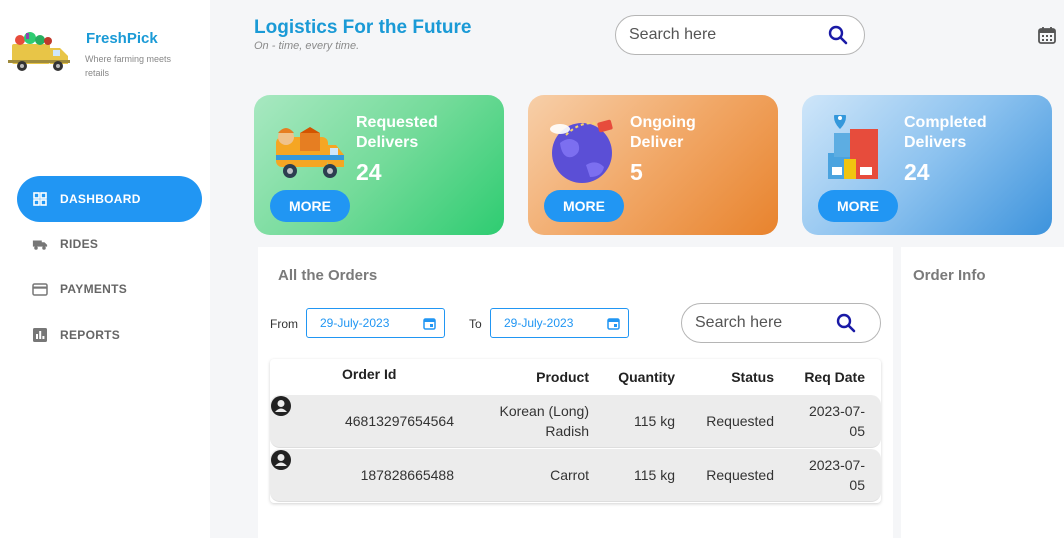 This screenshot has height=538, width=1064. Describe the element at coordinates (834, 377) in the screenshot. I see `column-header-req-date: Req Date` at that location.